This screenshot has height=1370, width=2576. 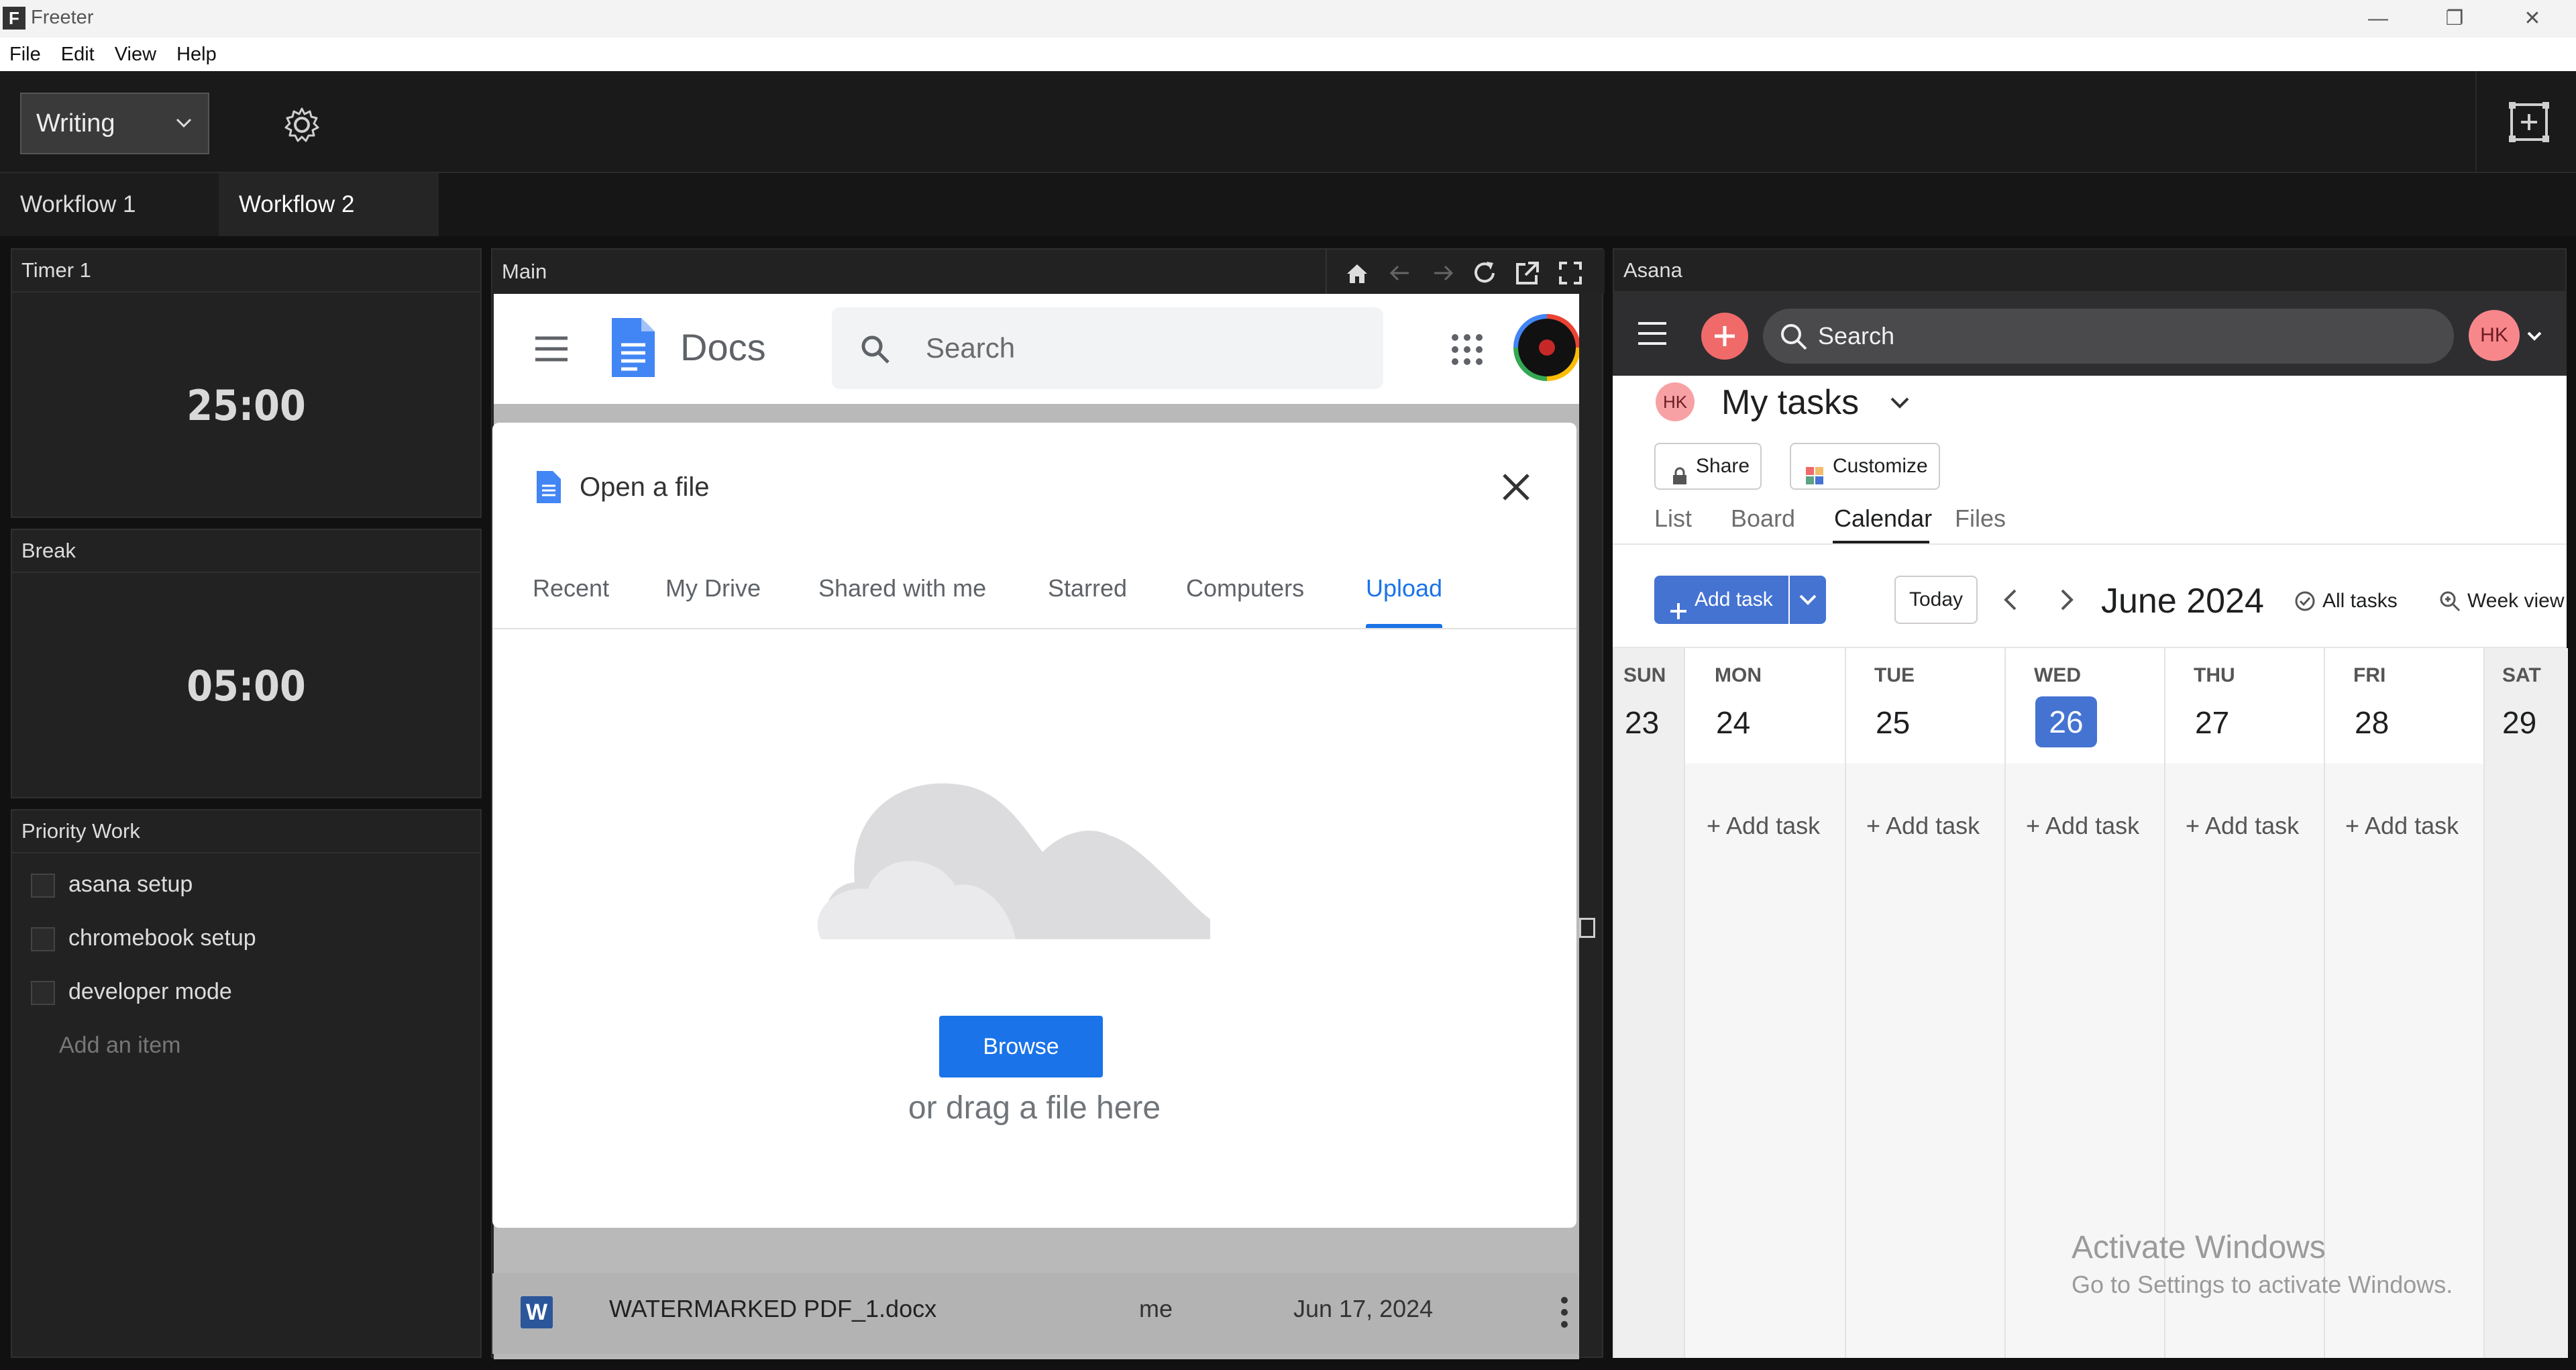 I want to click on more-options-icon, so click(x=1564, y=1312).